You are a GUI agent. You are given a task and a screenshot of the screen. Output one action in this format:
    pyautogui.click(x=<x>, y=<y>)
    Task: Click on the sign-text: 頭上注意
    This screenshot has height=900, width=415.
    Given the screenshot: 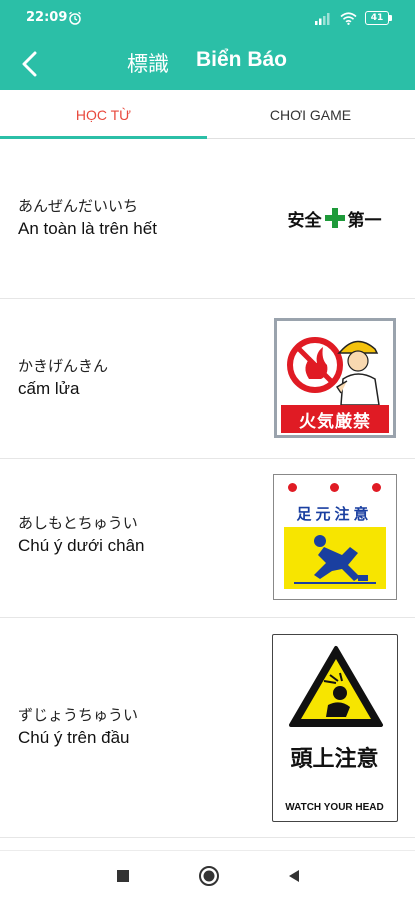 What is the action you would take?
    pyautogui.click(x=334, y=759)
    